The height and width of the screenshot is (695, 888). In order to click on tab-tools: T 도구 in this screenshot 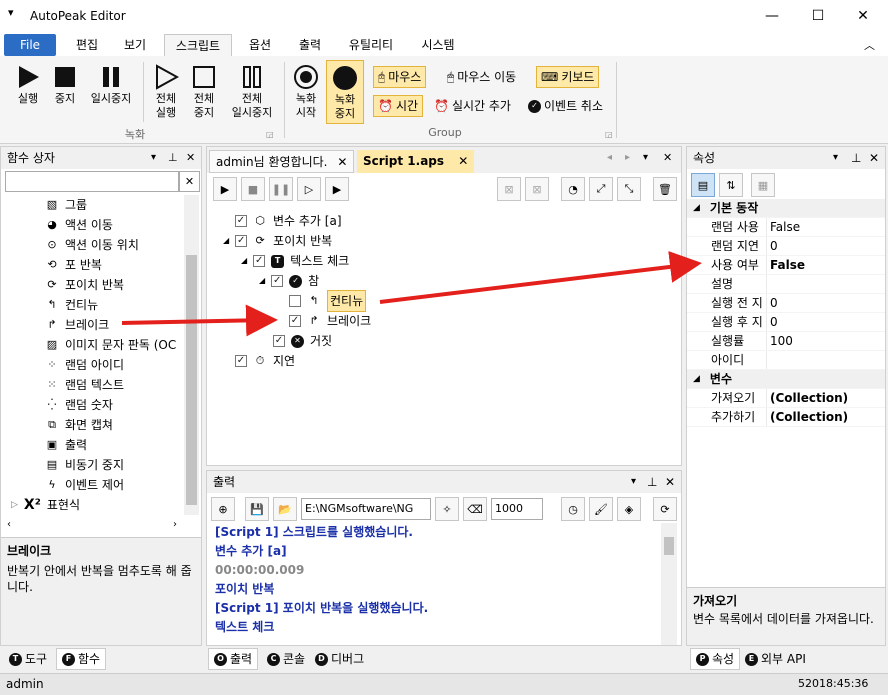, I will do `click(28, 659)`.